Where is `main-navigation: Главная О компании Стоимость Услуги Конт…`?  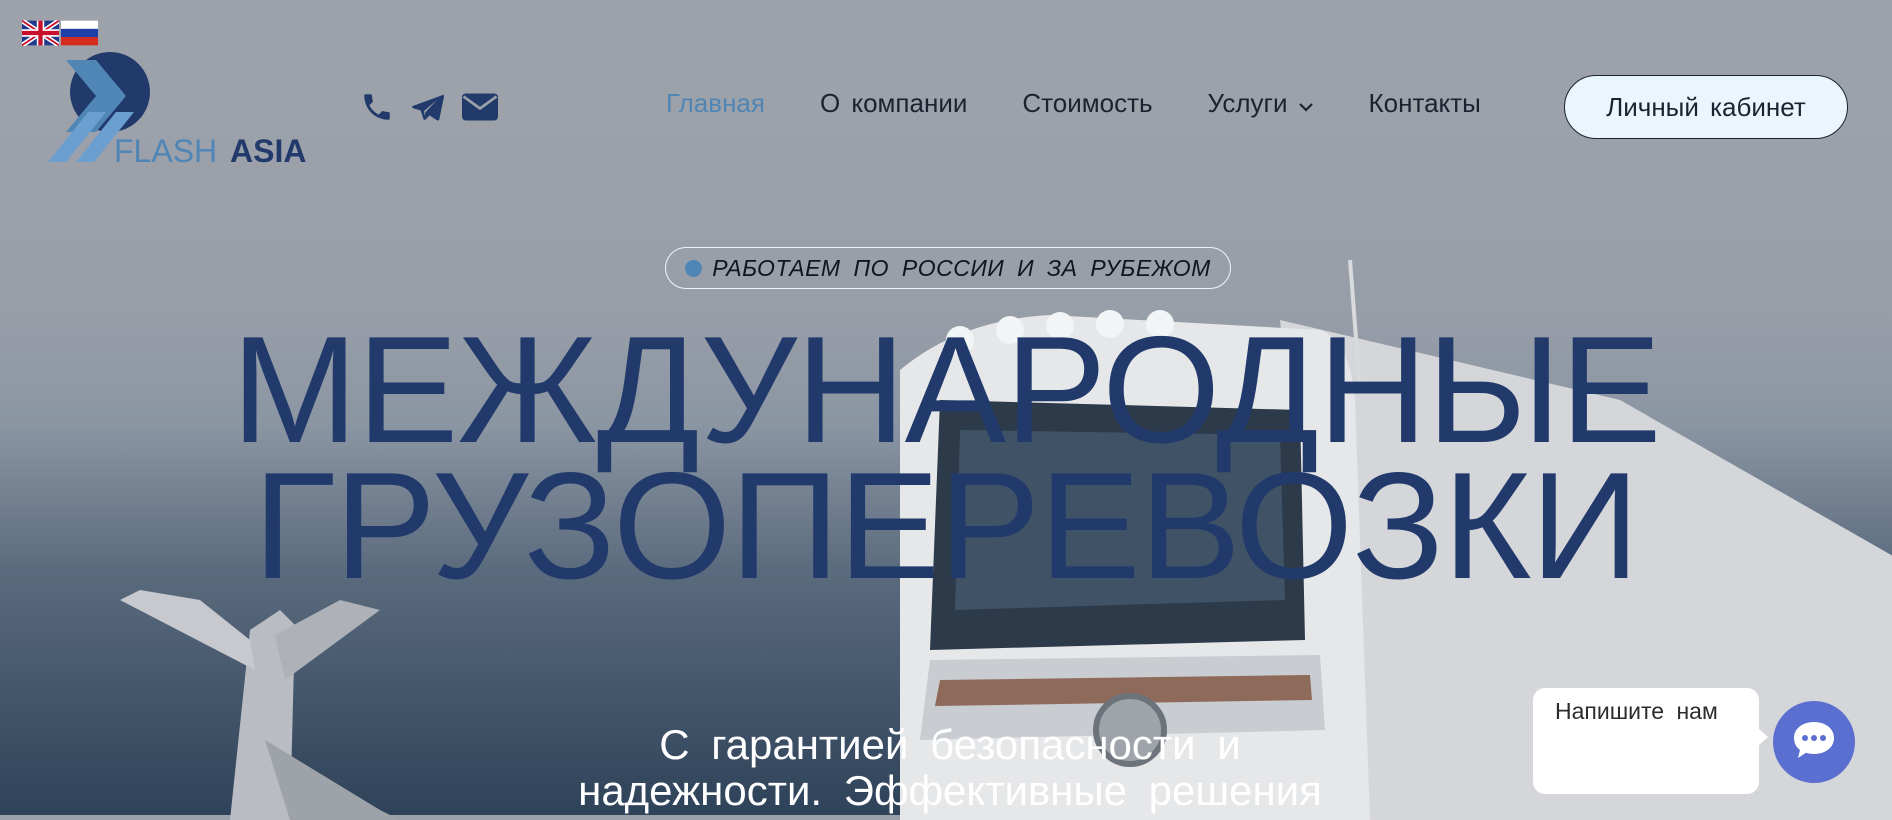 main-navigation: Главная О компании Стоимость Услуги Конт… is located at coordinates (1101, 103).